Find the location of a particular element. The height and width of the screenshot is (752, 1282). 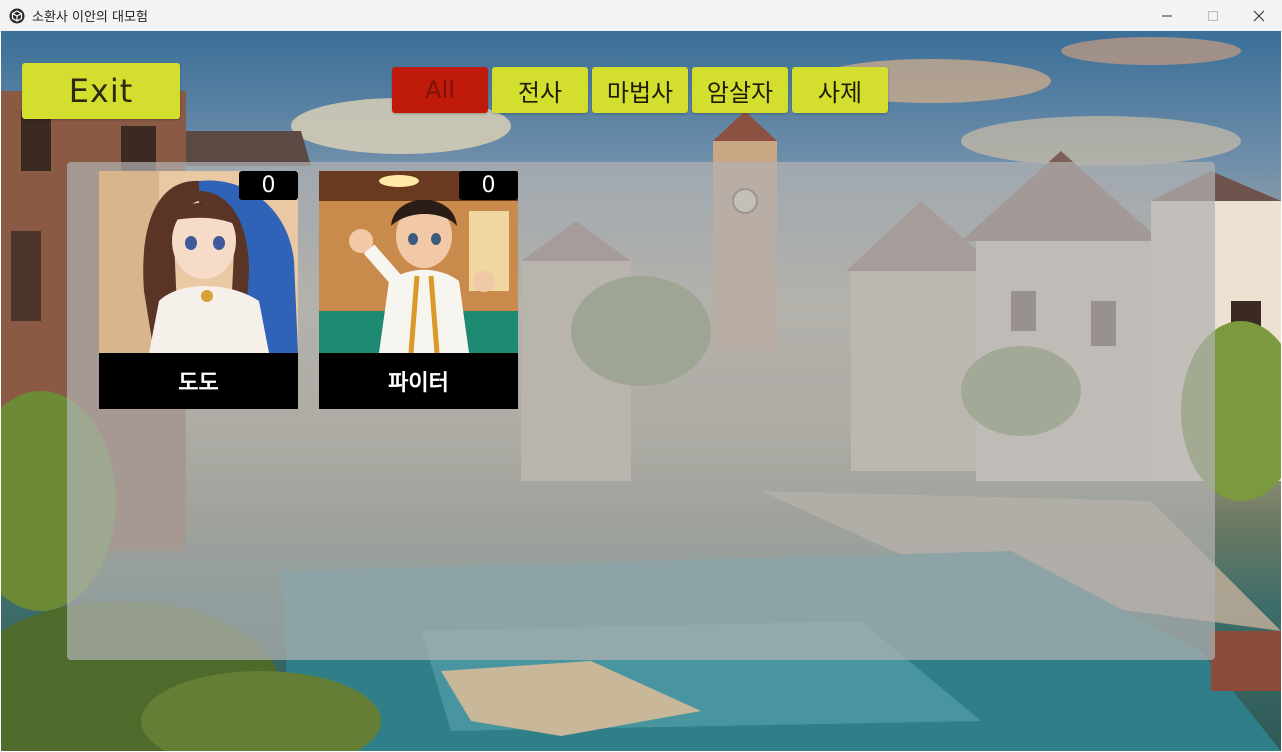

minimize-icon is located at coordinates (1167, 15).